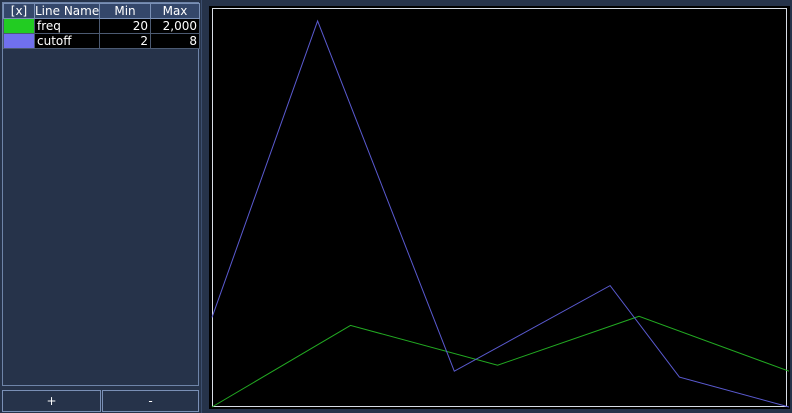  Describe the element at coordinates (67, 26) in the screenshot. I see `line-name-cell: freq` at that location.